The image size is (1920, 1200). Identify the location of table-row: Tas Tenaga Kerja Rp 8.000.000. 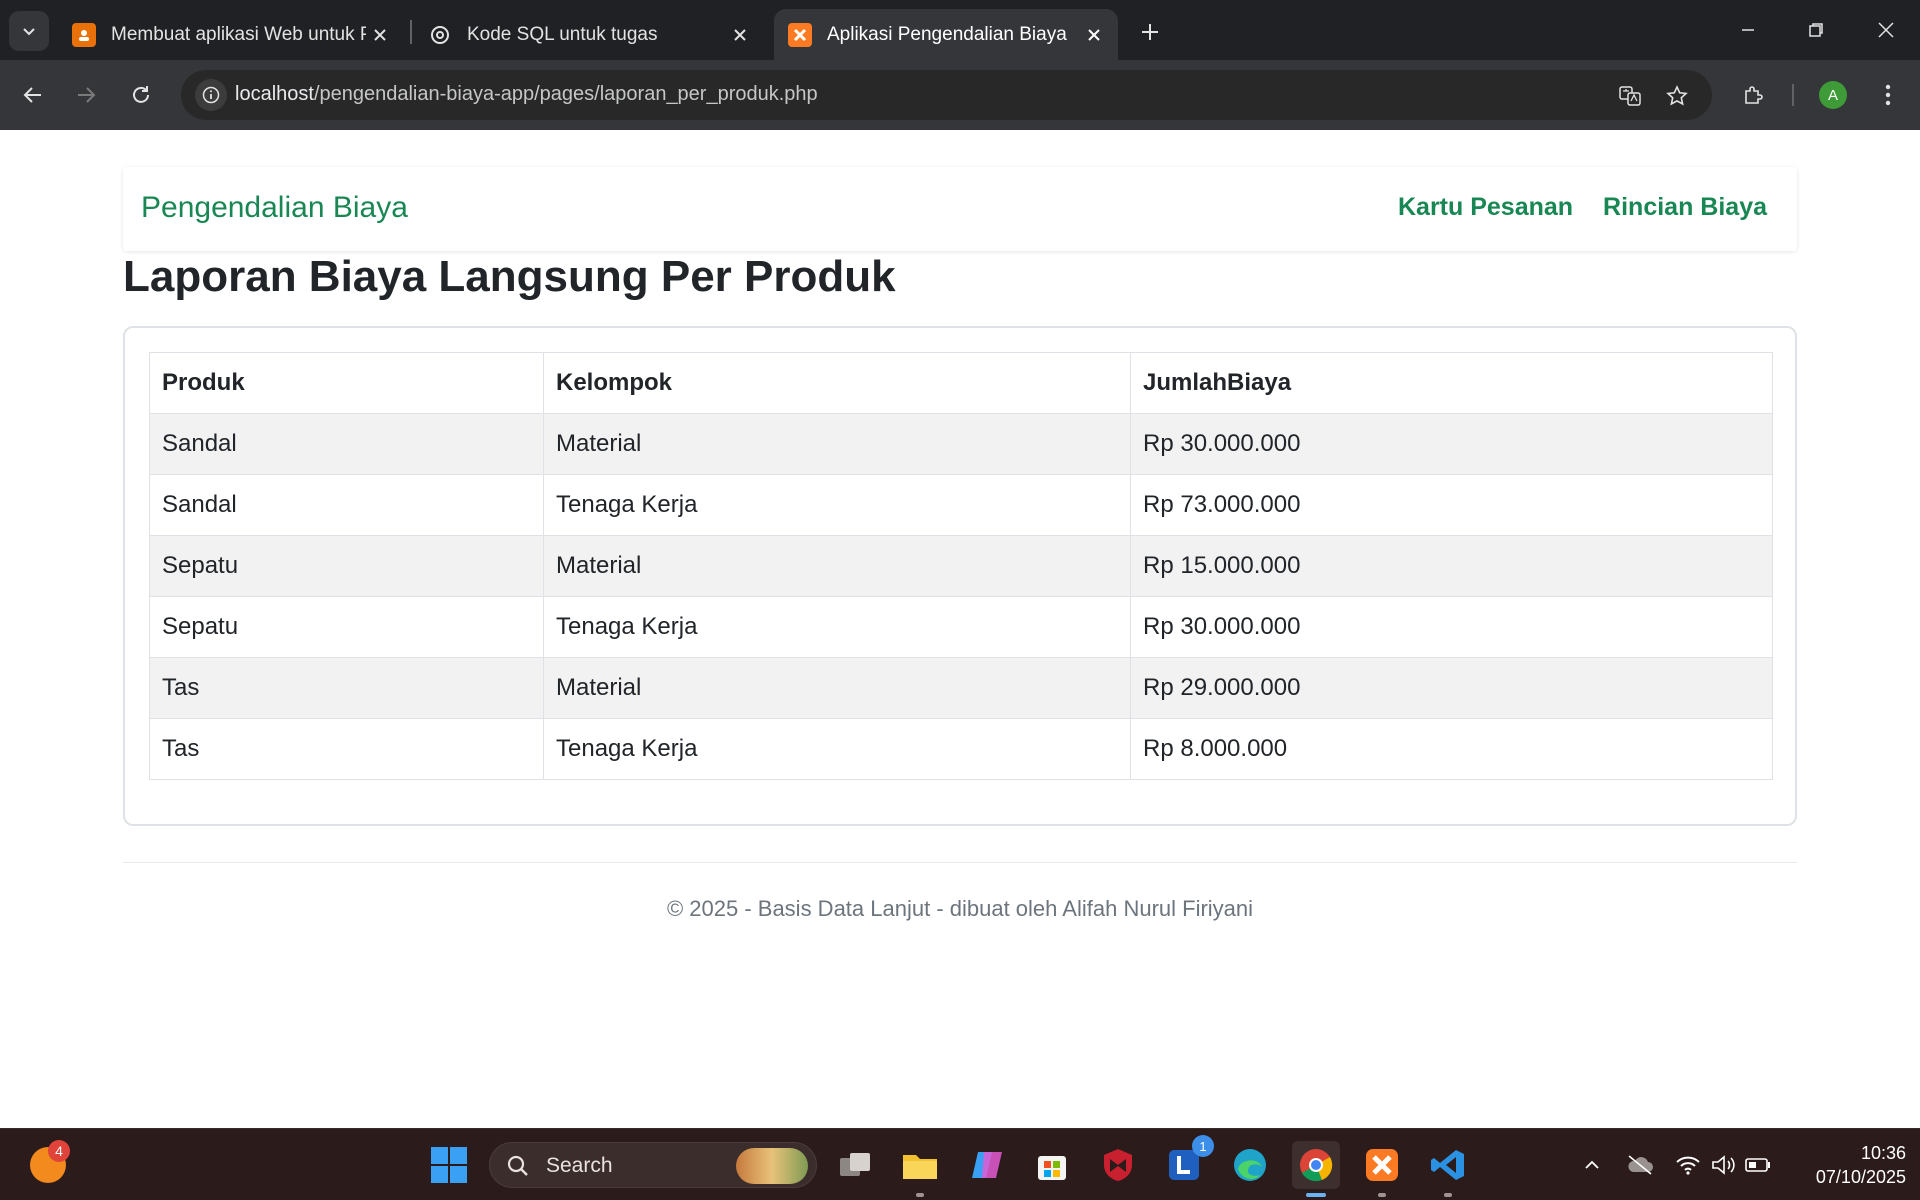
(961, 749).